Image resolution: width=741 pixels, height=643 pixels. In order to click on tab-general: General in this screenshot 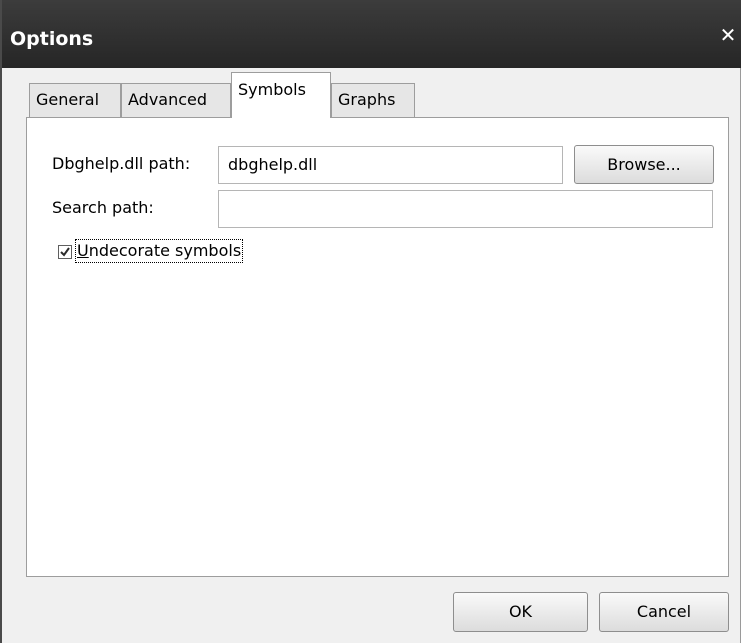, I will do `click(75, 100)`.